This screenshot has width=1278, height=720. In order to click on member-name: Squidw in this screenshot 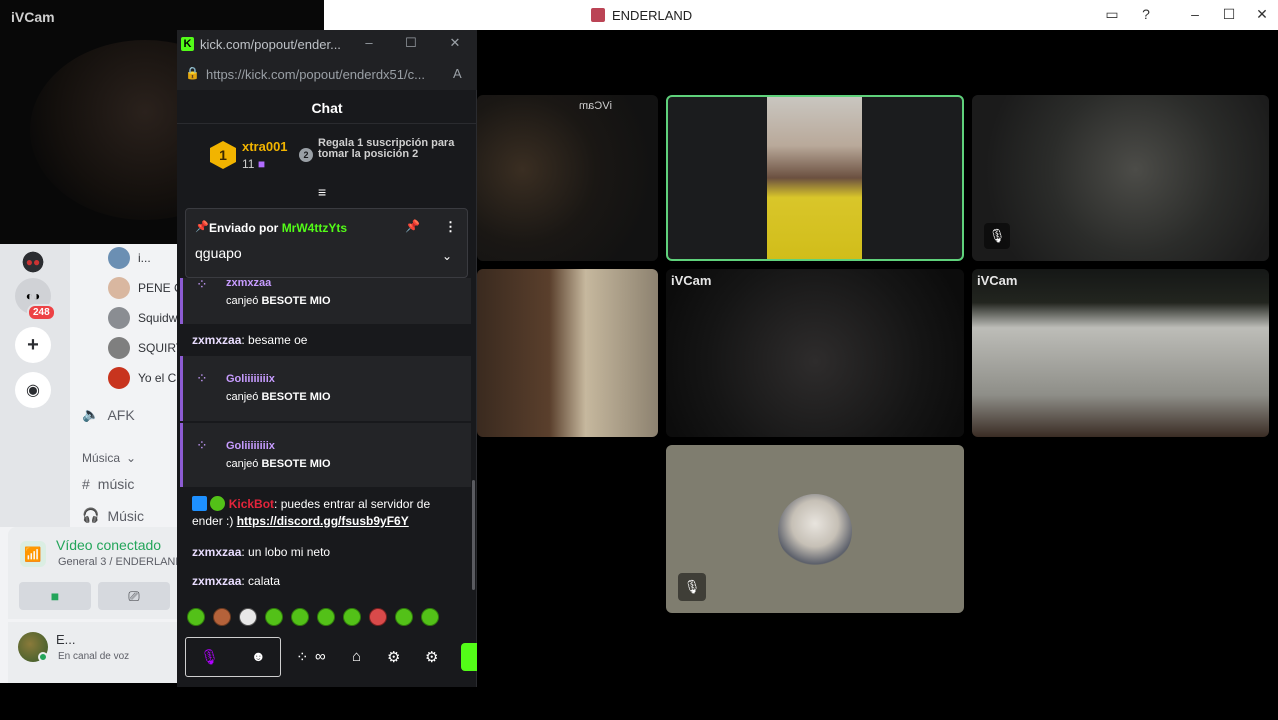, I will do `click(158, 318)`.